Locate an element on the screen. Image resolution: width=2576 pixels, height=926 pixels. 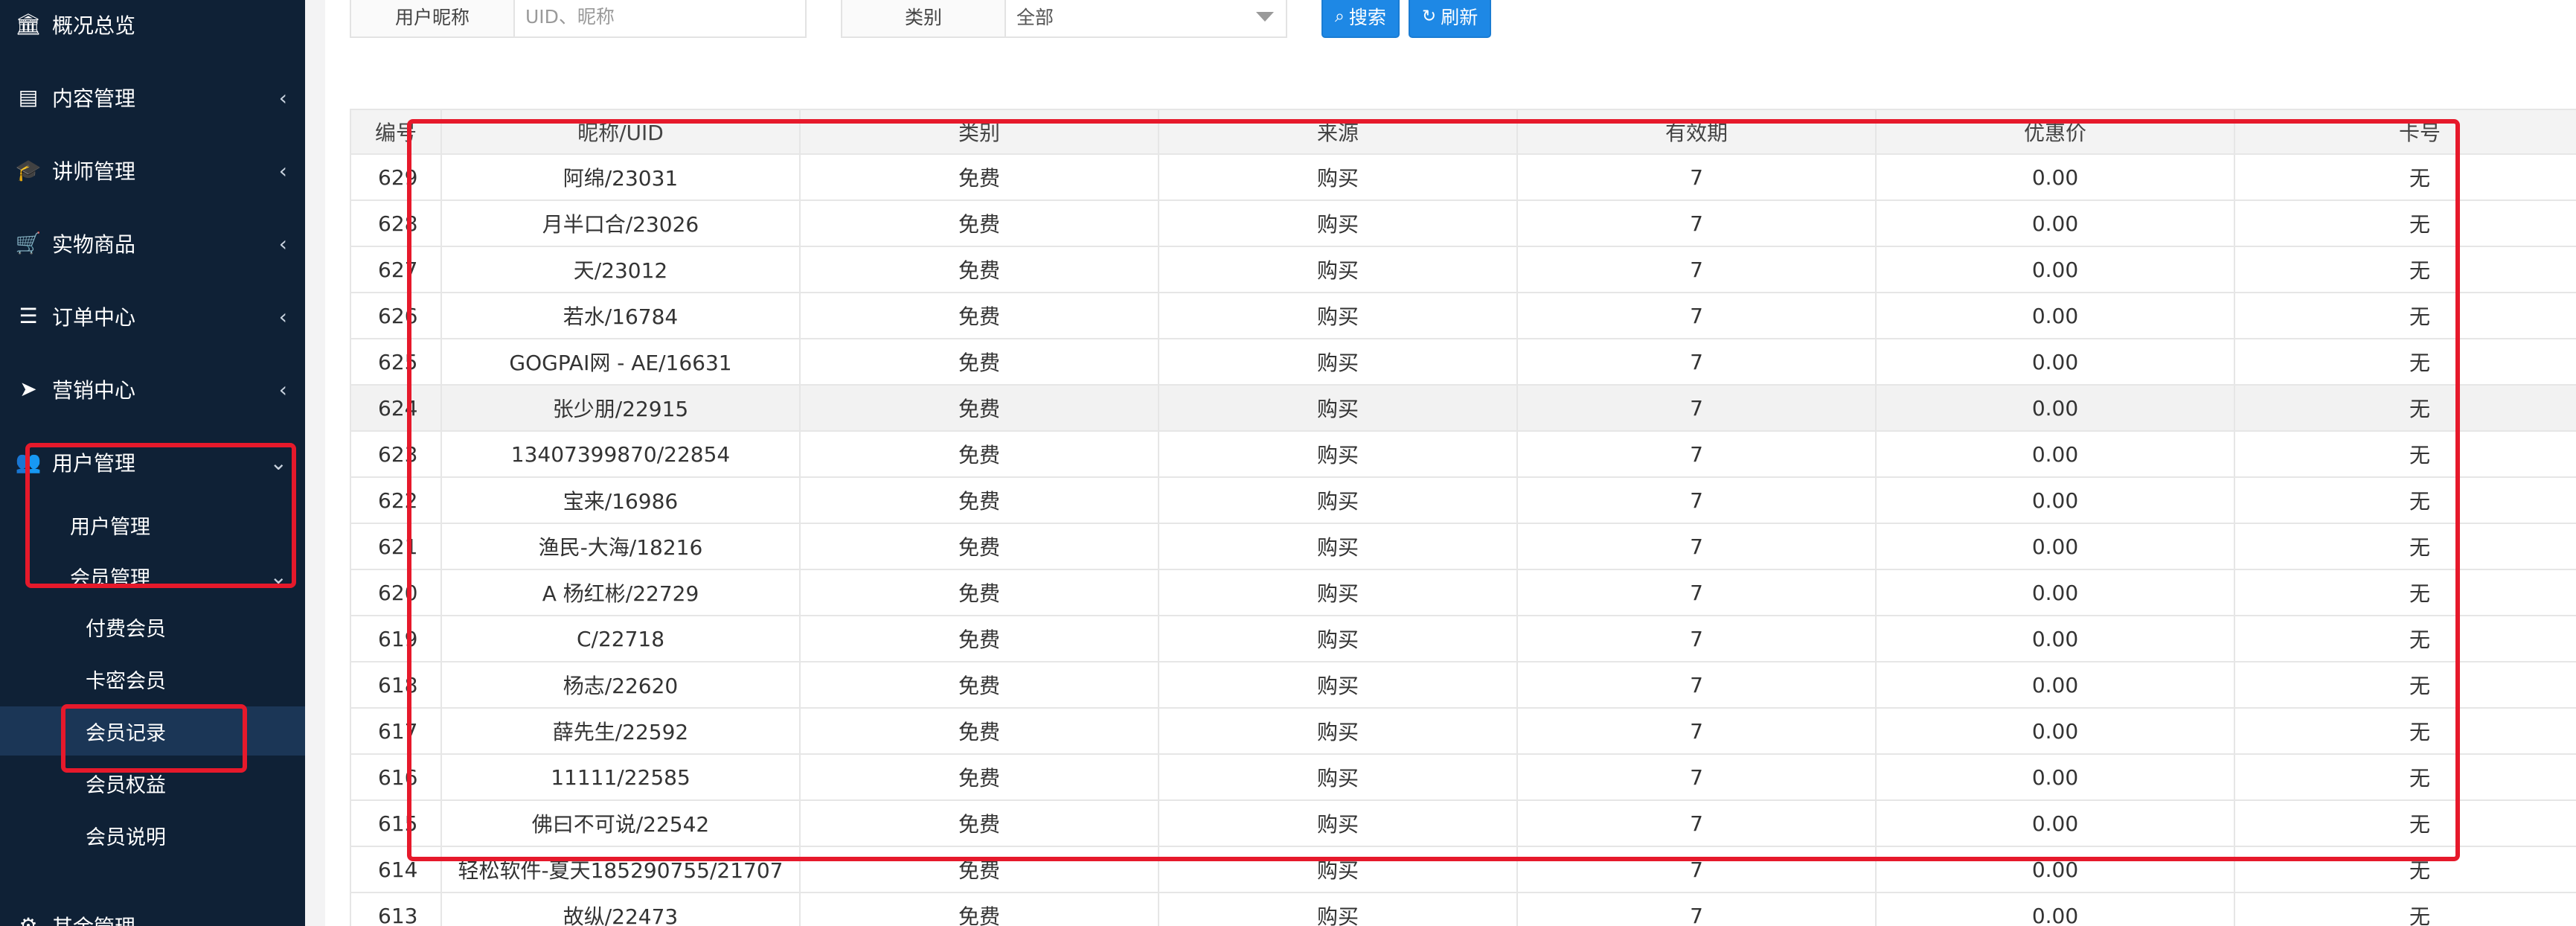
table-cell-col-nickname: 张少朋/22915 is located at coordinates (621, 408).